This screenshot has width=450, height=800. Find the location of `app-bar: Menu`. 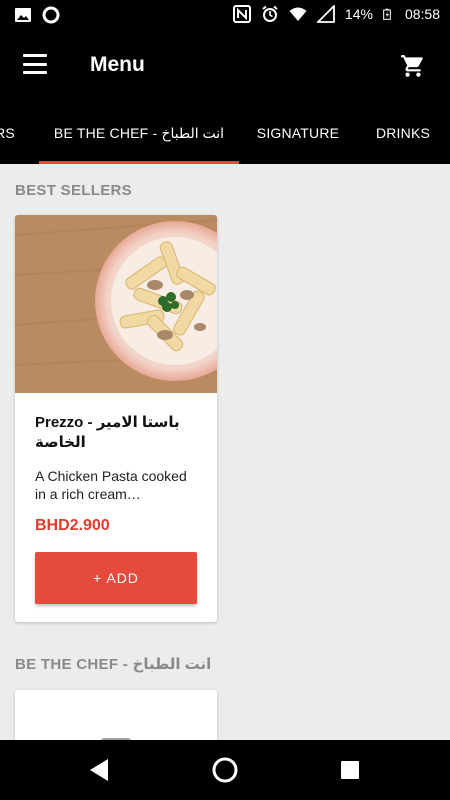

app-bar: Menu is located at coordinates (225, 66).